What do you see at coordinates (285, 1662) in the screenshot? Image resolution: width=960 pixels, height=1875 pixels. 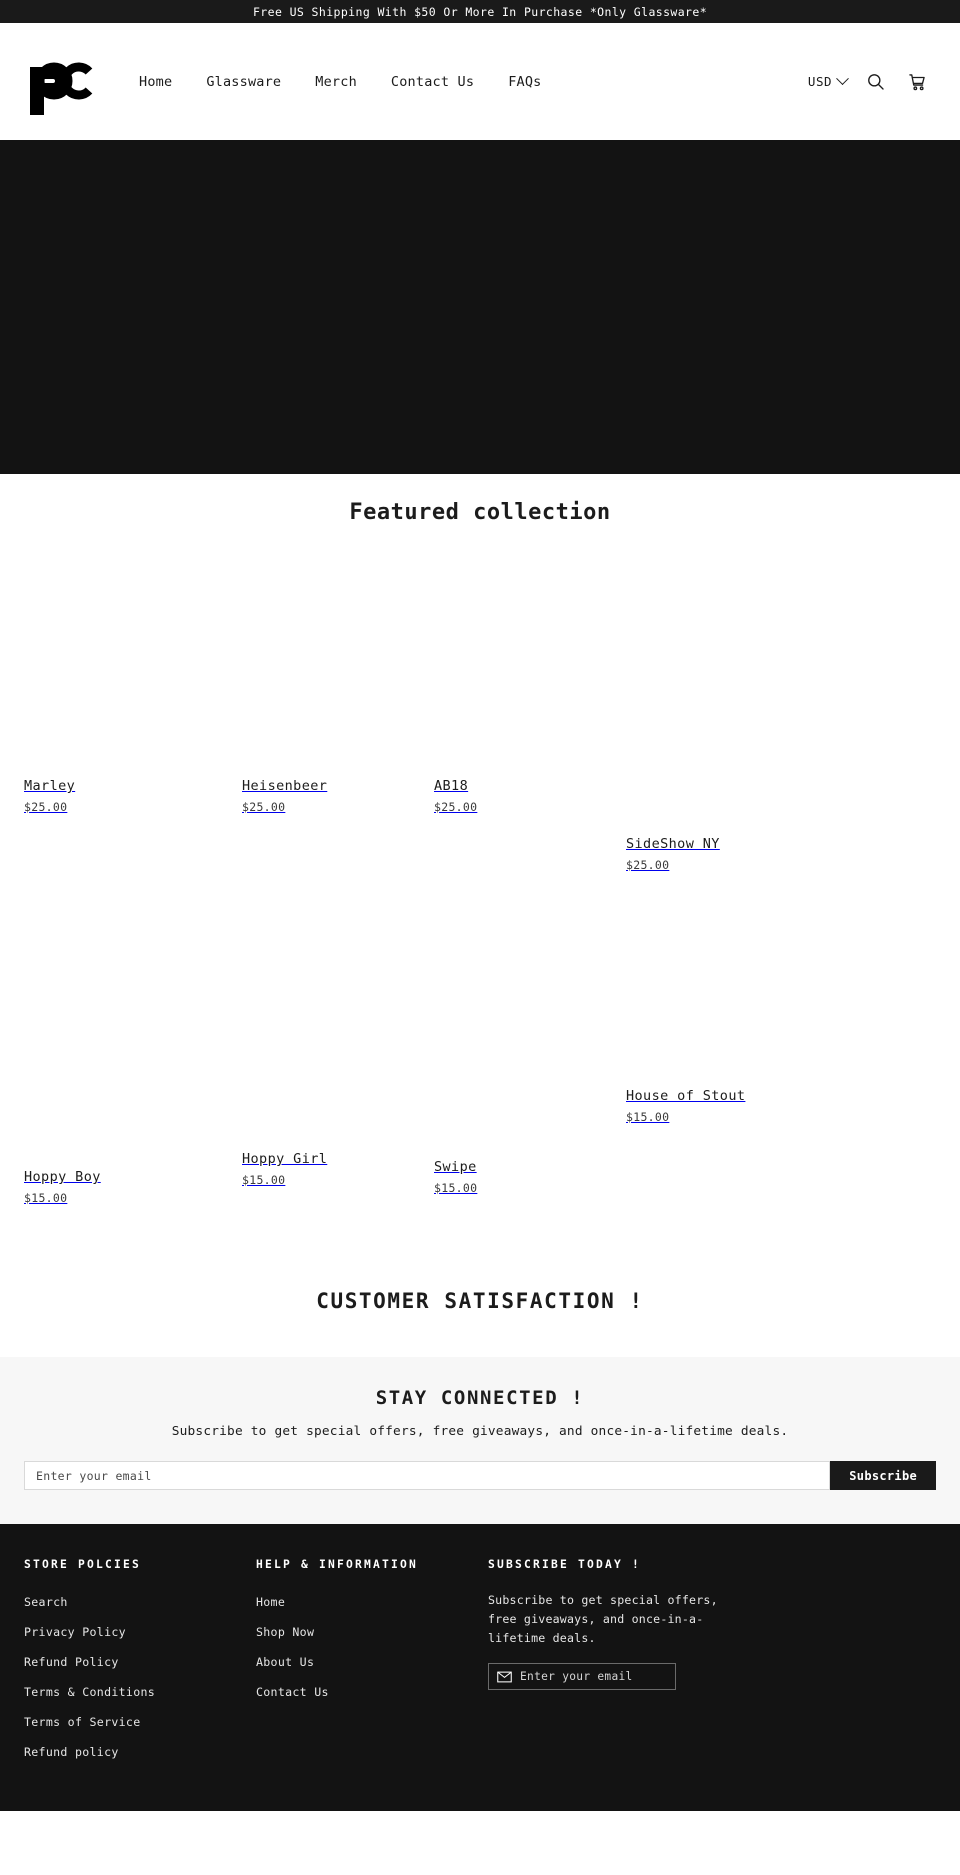 I see `footer-link-about-us: About Us` at bounding box center [285, 1662].